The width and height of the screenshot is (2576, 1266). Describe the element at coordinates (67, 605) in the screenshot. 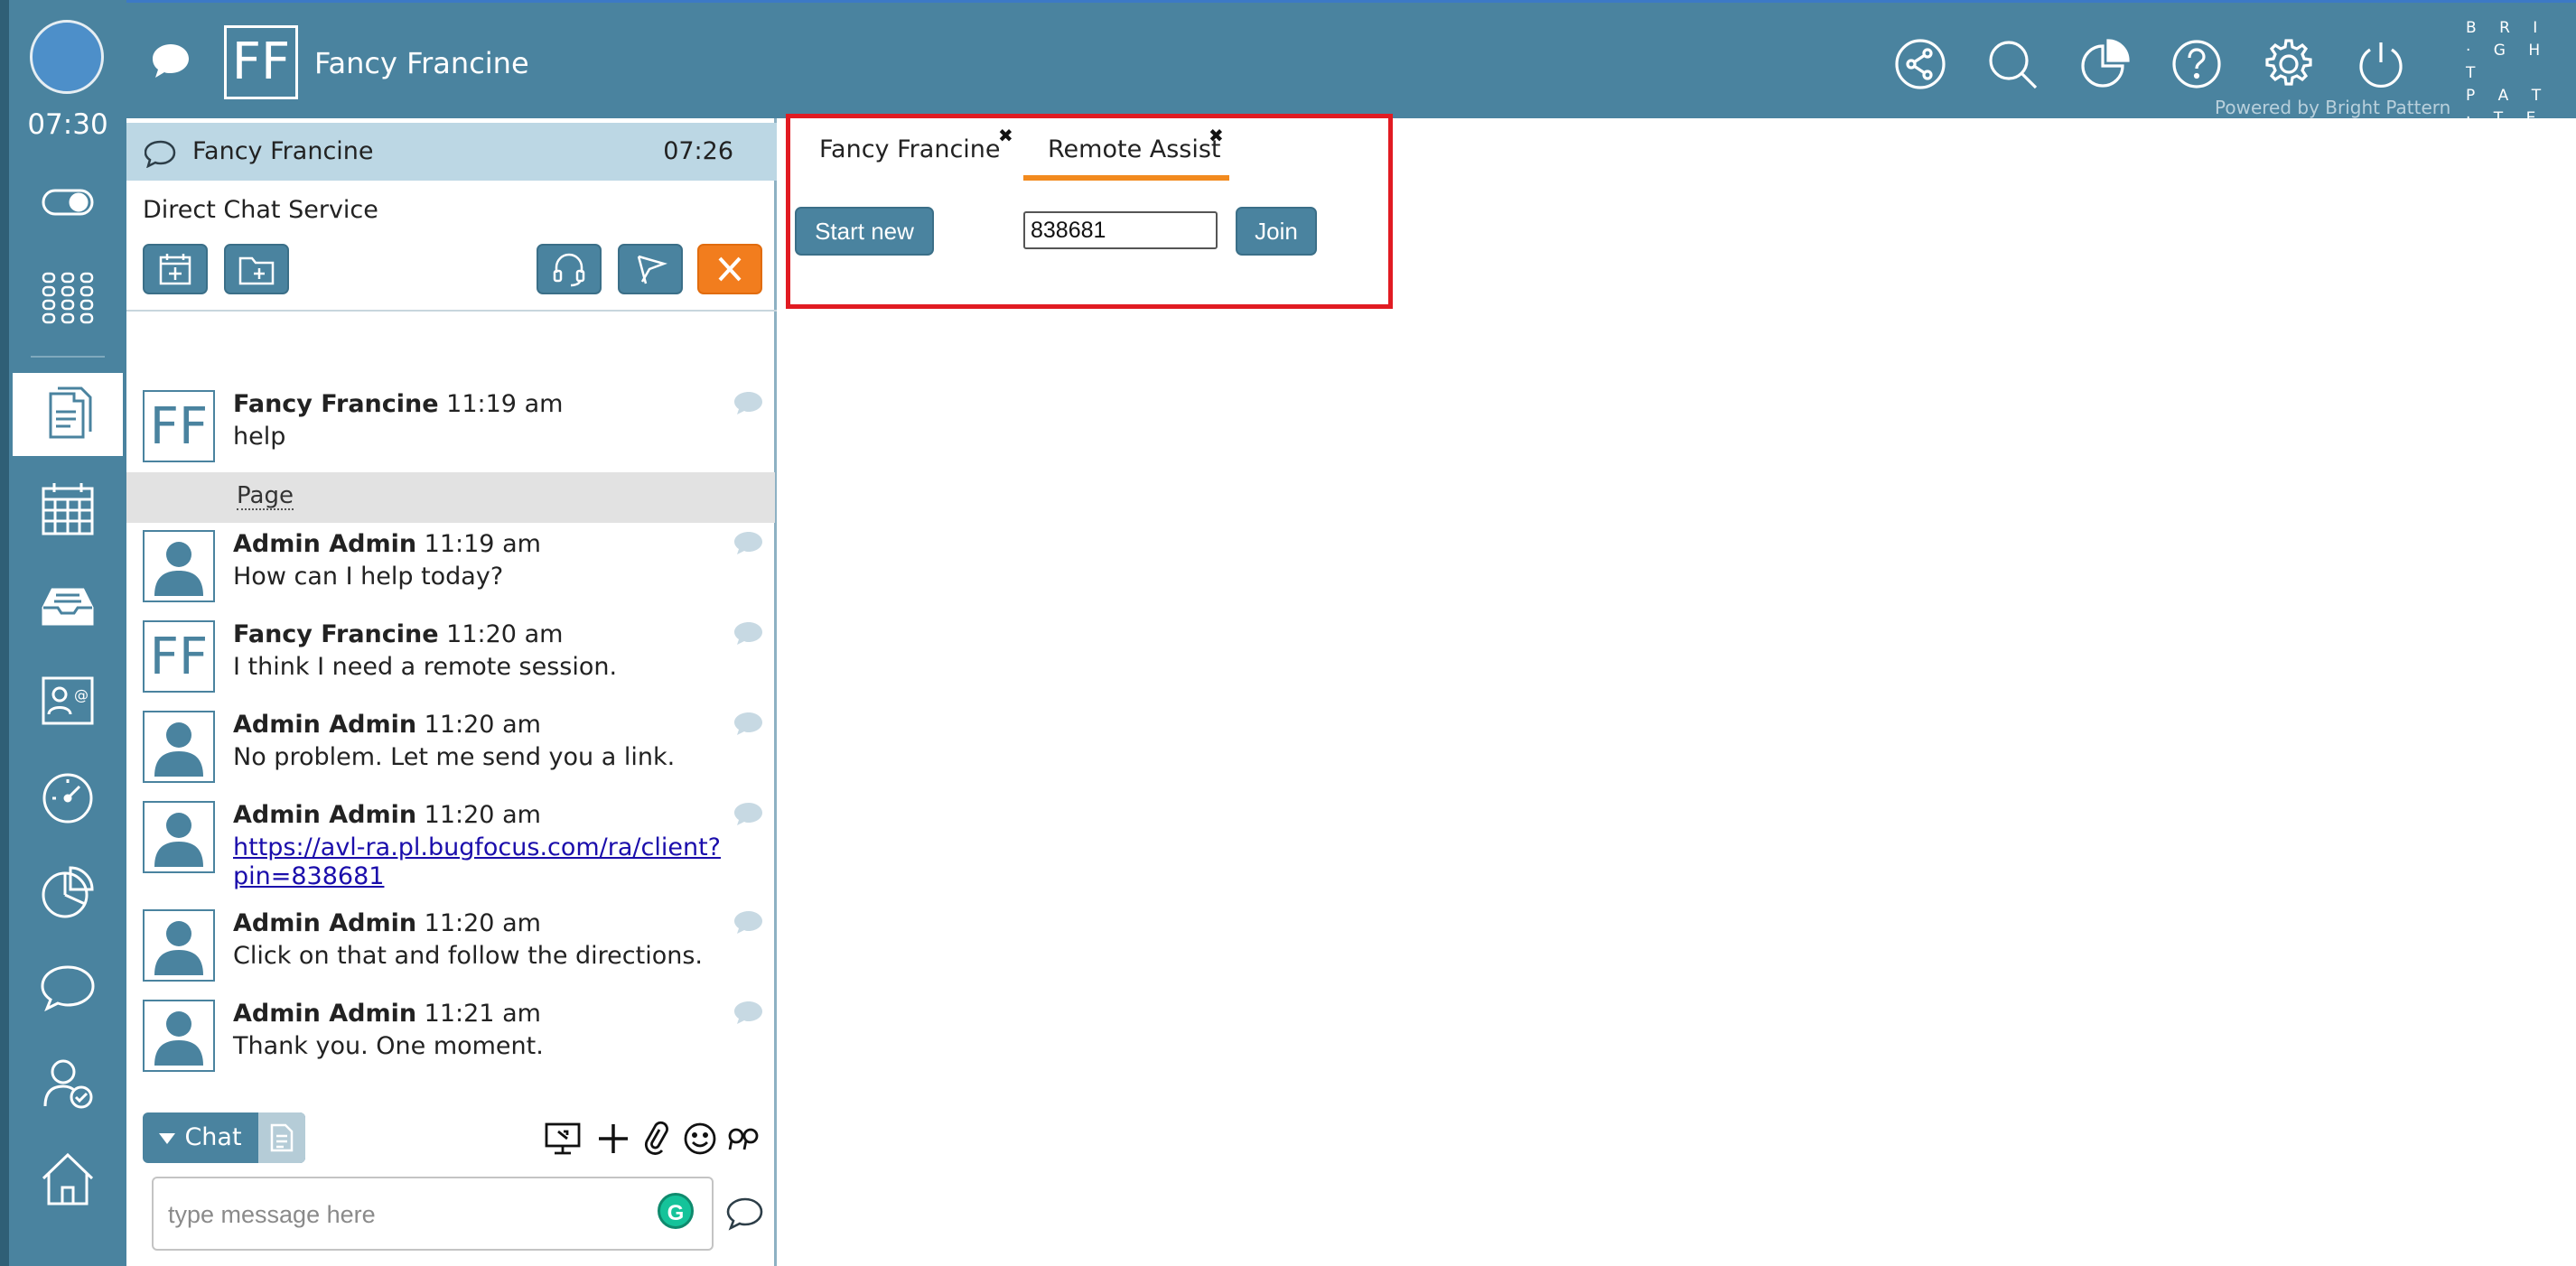

I see `inbox-icon` at that location.